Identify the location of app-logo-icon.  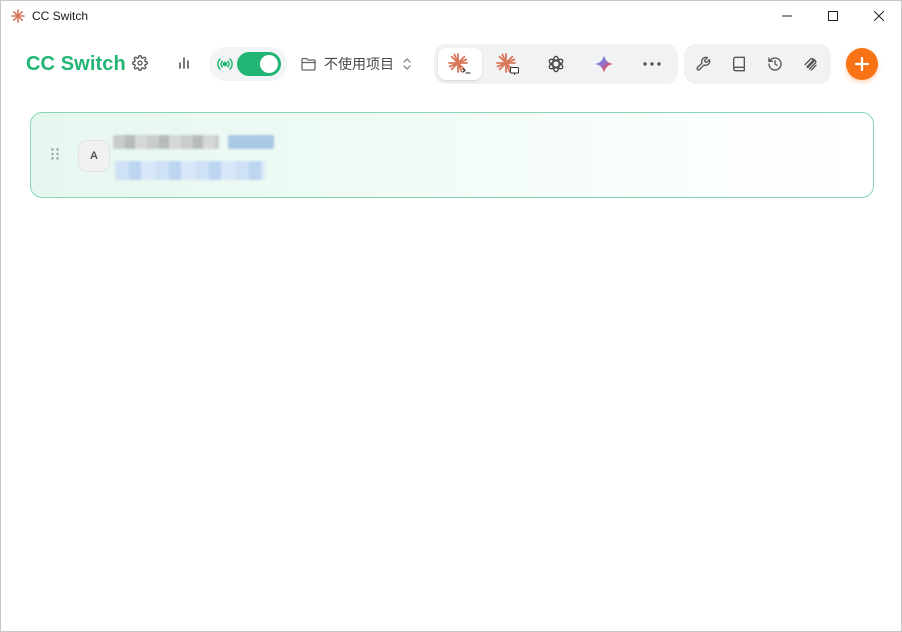
(18, 16).